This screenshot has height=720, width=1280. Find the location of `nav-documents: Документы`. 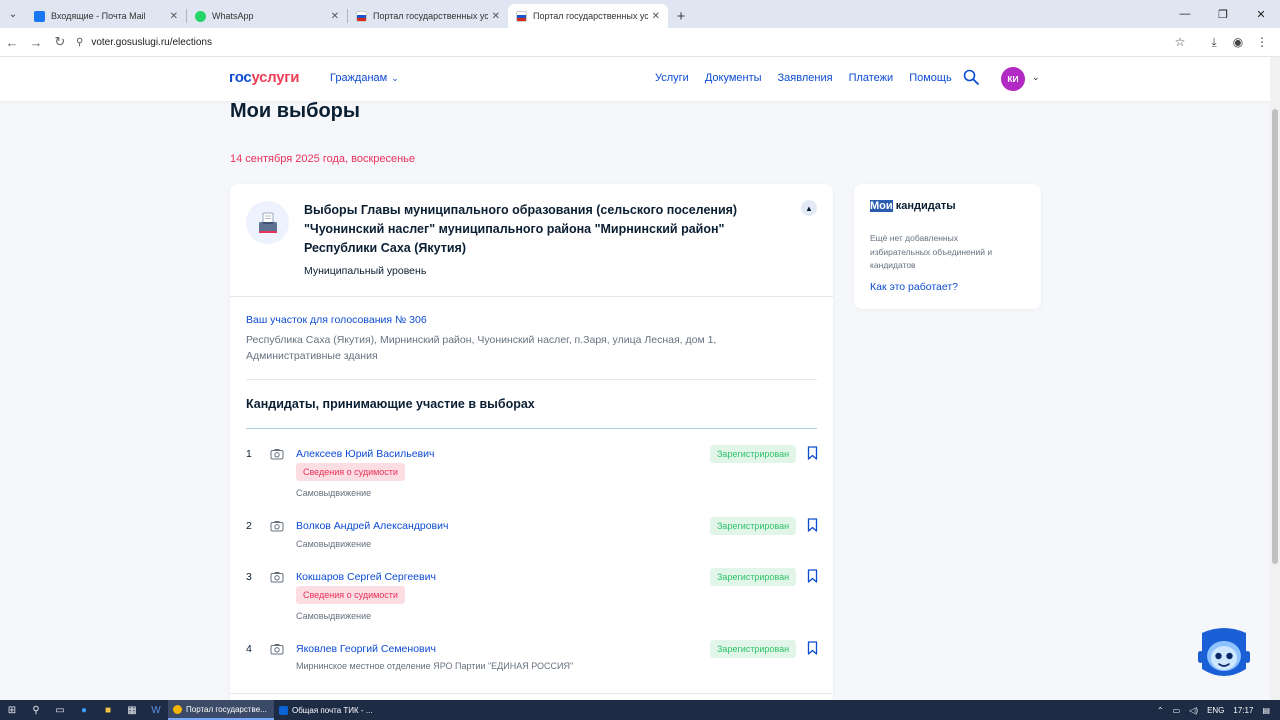

nav-documents: Документы is located at coordinates (733, 78).